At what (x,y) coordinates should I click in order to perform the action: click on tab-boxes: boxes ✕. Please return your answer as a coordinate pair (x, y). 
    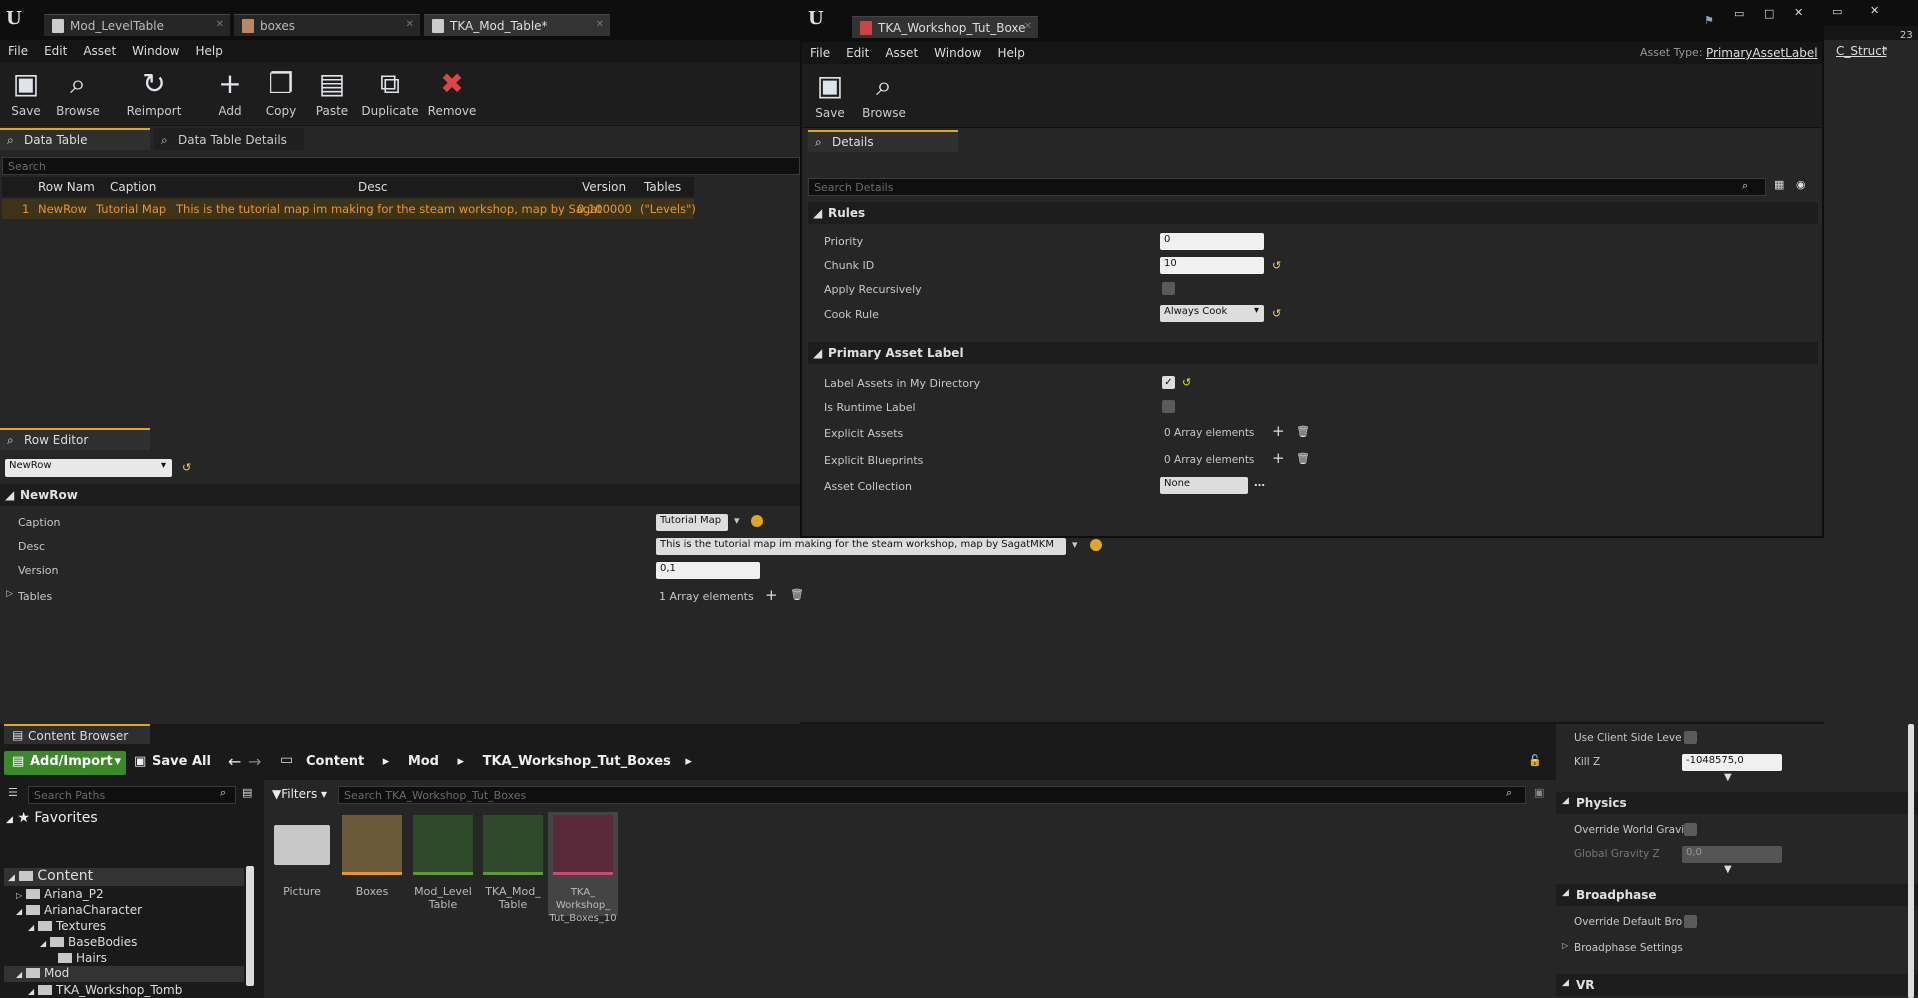
    Looking at the image, I should click on (327, 25).